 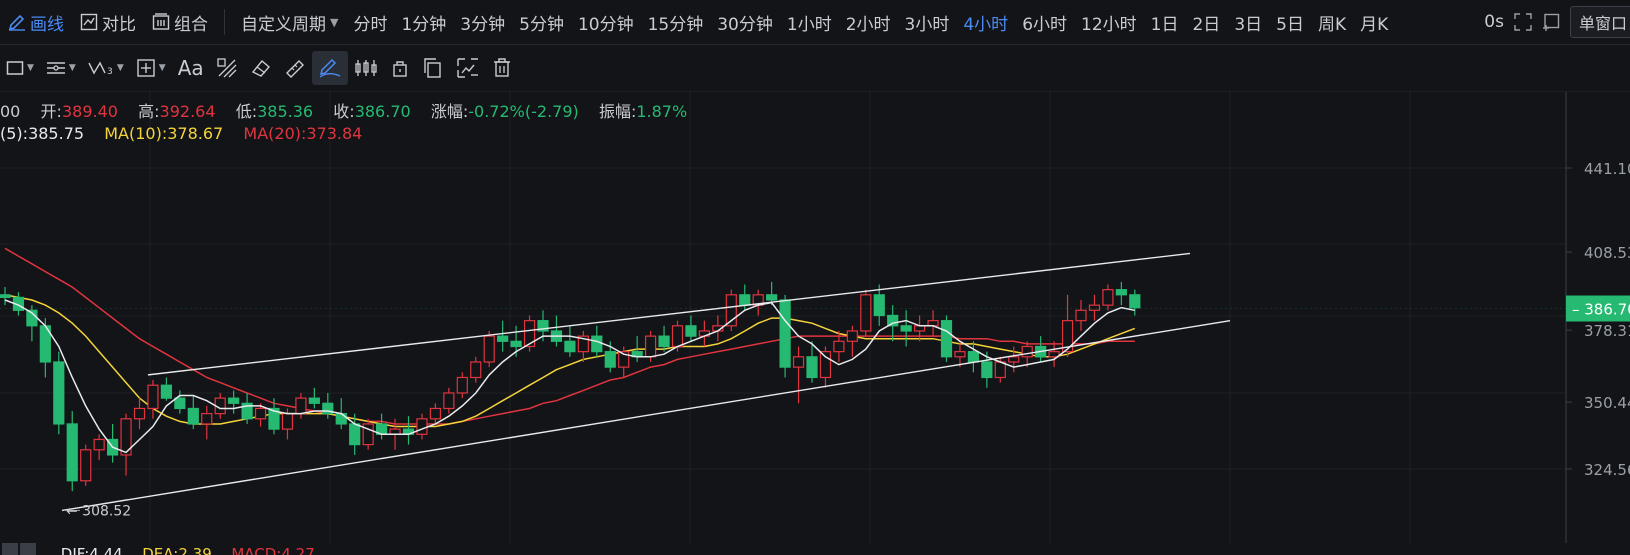 What do you see at coordinates (227, 68) in the screenshot?
I see `pattern-tool` at bounding box center [227, 68].